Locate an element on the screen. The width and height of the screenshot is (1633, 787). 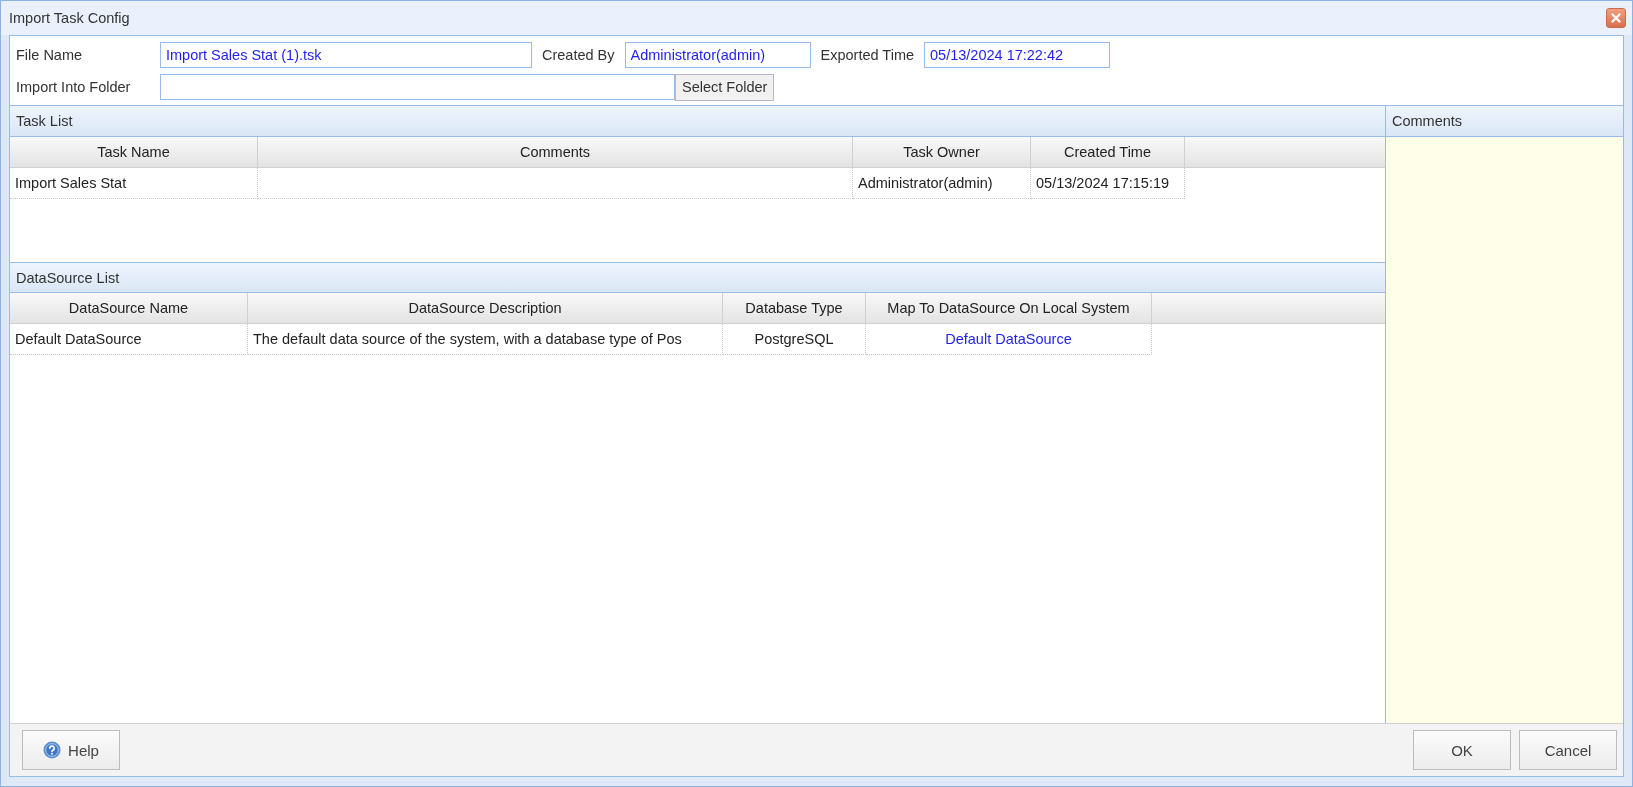
select-folder-button: Select Folder is located at coordinates (725, 87).